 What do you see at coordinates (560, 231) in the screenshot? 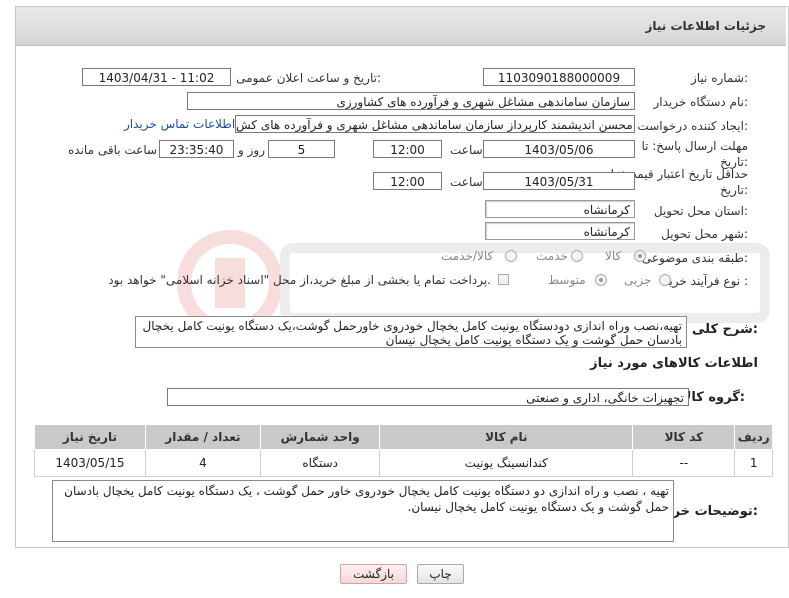
I see `city-field: کرمانشاه` at bounding box center [560, 231].